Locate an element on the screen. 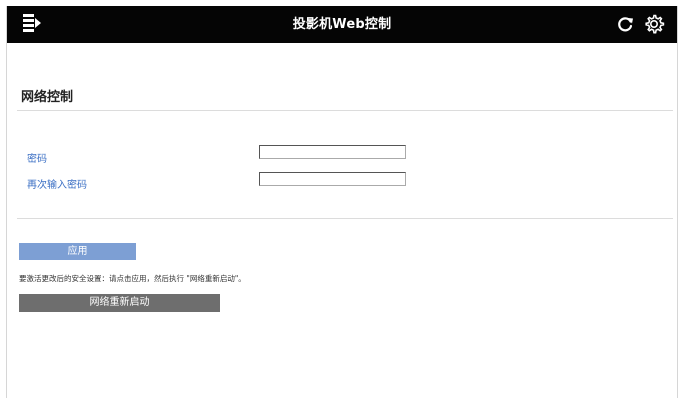 This screenshot has width=684, height=404. page-title: 投影机Web控制 is located at coordinates (342, 24).